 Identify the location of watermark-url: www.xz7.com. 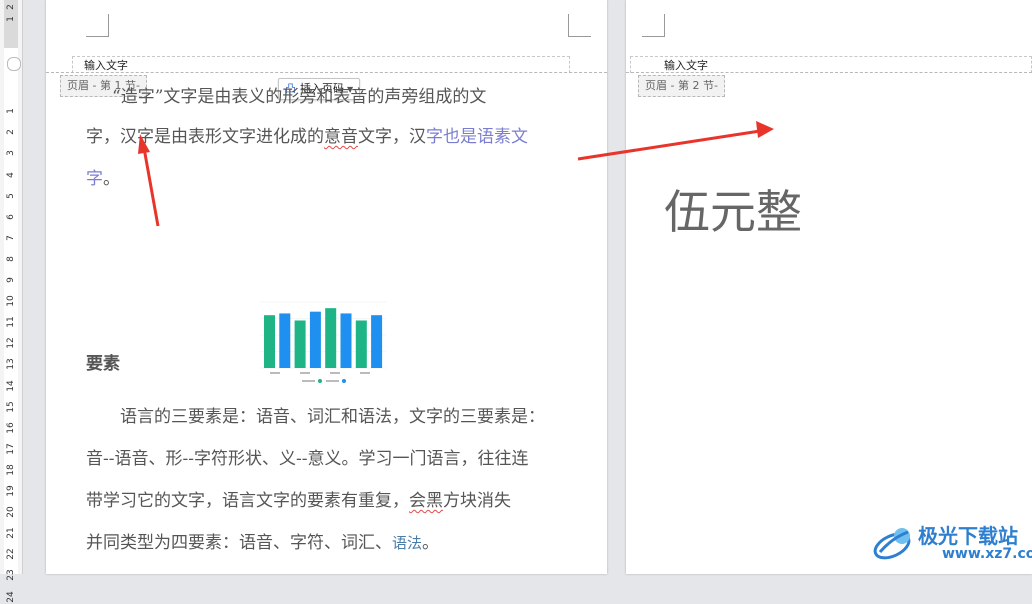
(987, 554).